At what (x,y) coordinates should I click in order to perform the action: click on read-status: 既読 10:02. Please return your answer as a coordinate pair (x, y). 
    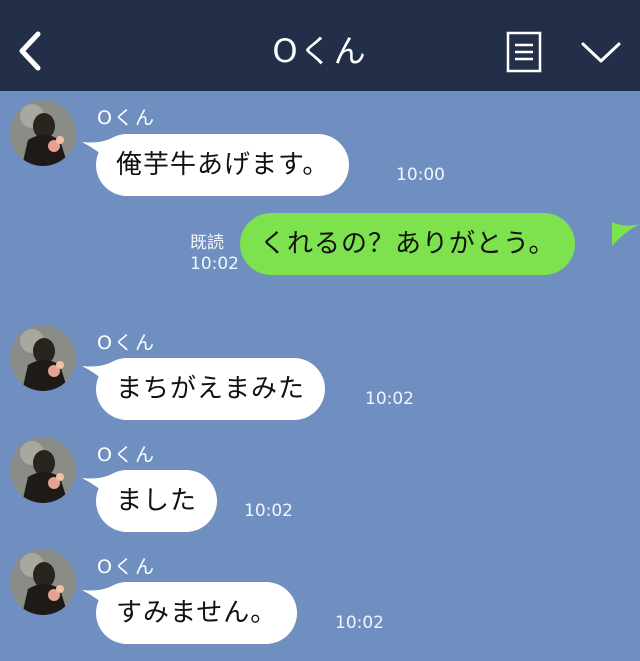
    Looking at the image, I should click on (214, 254).